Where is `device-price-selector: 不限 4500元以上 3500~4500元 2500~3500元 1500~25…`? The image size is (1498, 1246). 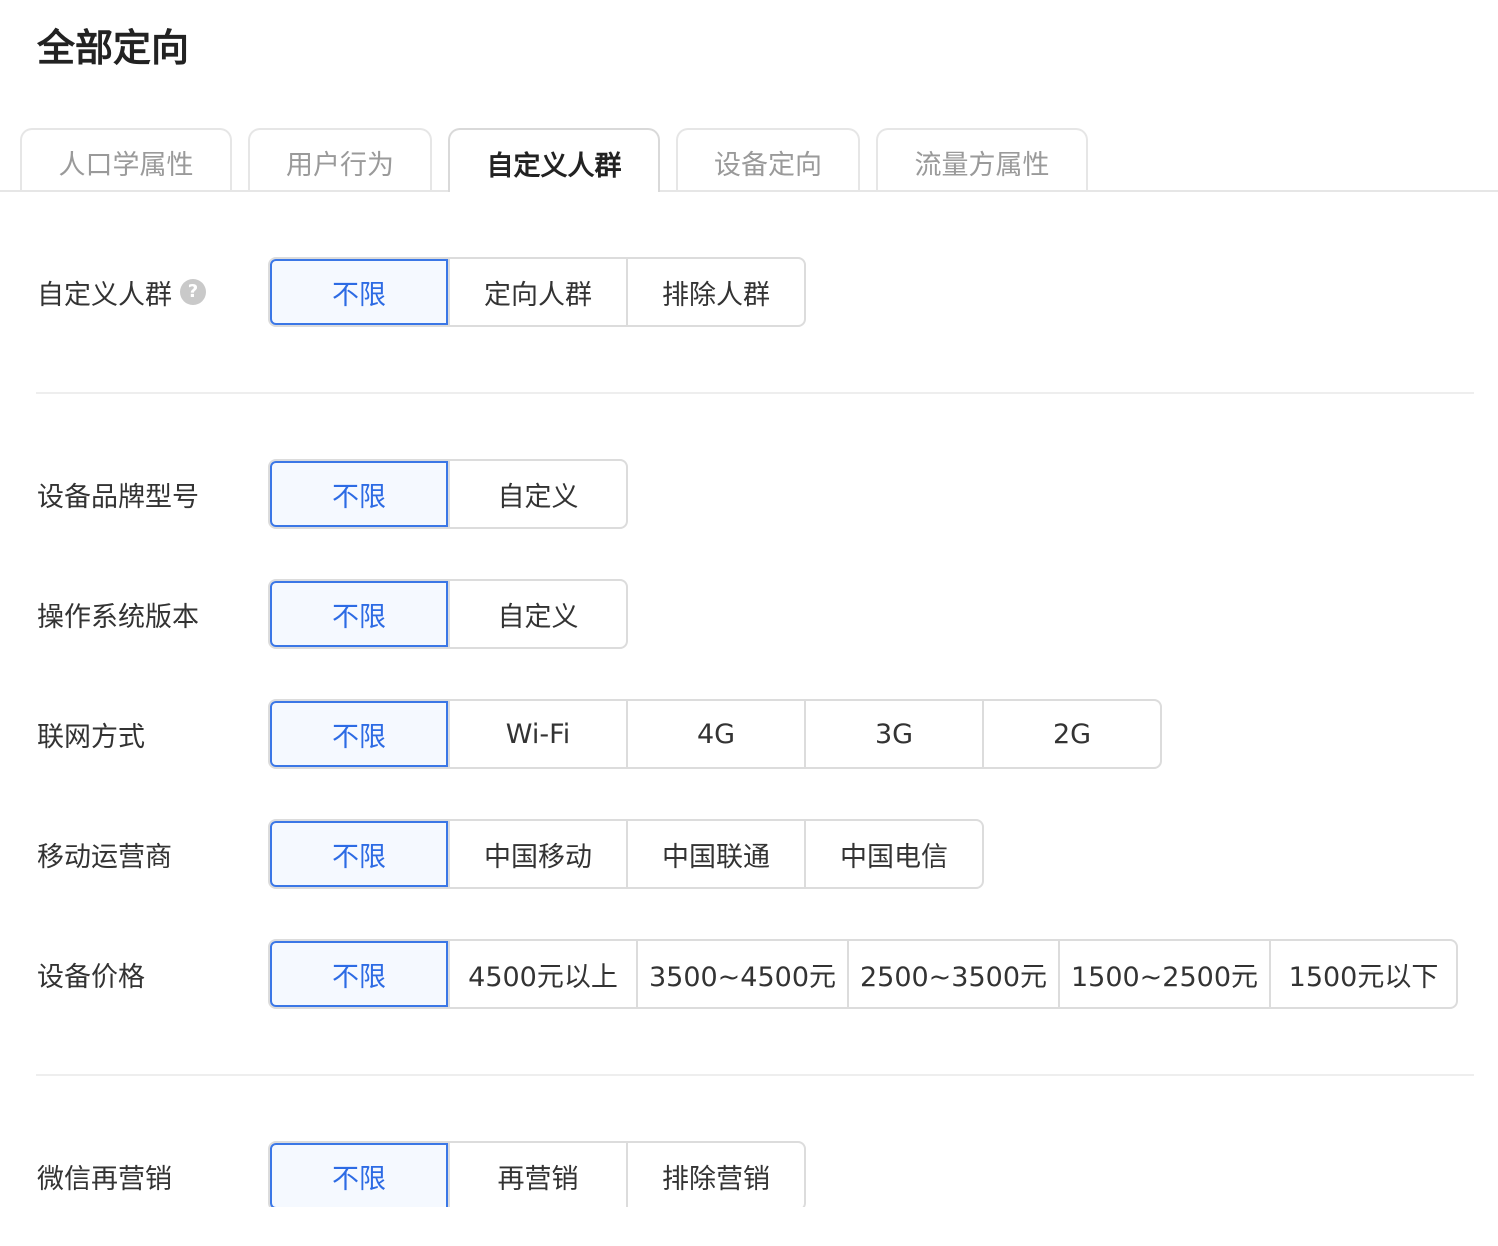
device-price-selector: 不限 4500元以上 3500~4500元 2500~3500元 1500~25… is located at coordinates (863, 974).